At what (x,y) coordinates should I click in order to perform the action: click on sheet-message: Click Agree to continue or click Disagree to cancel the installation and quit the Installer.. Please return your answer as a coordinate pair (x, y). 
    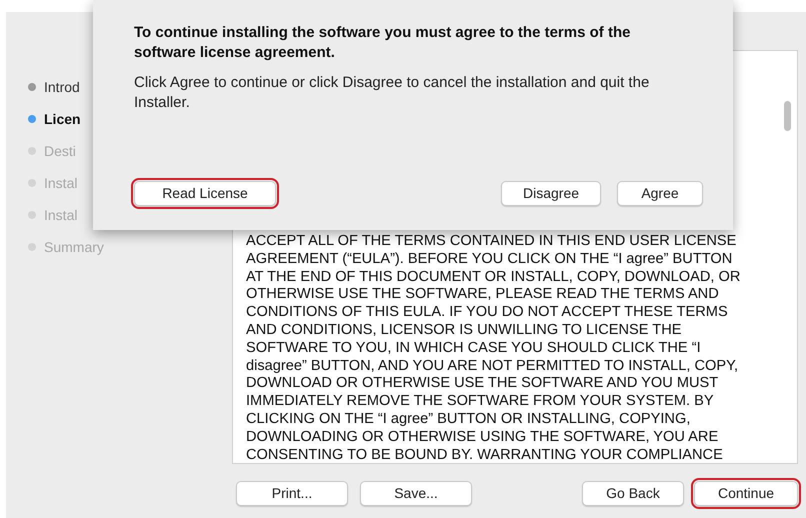
    Looking at the image, I should click on (392, 93).